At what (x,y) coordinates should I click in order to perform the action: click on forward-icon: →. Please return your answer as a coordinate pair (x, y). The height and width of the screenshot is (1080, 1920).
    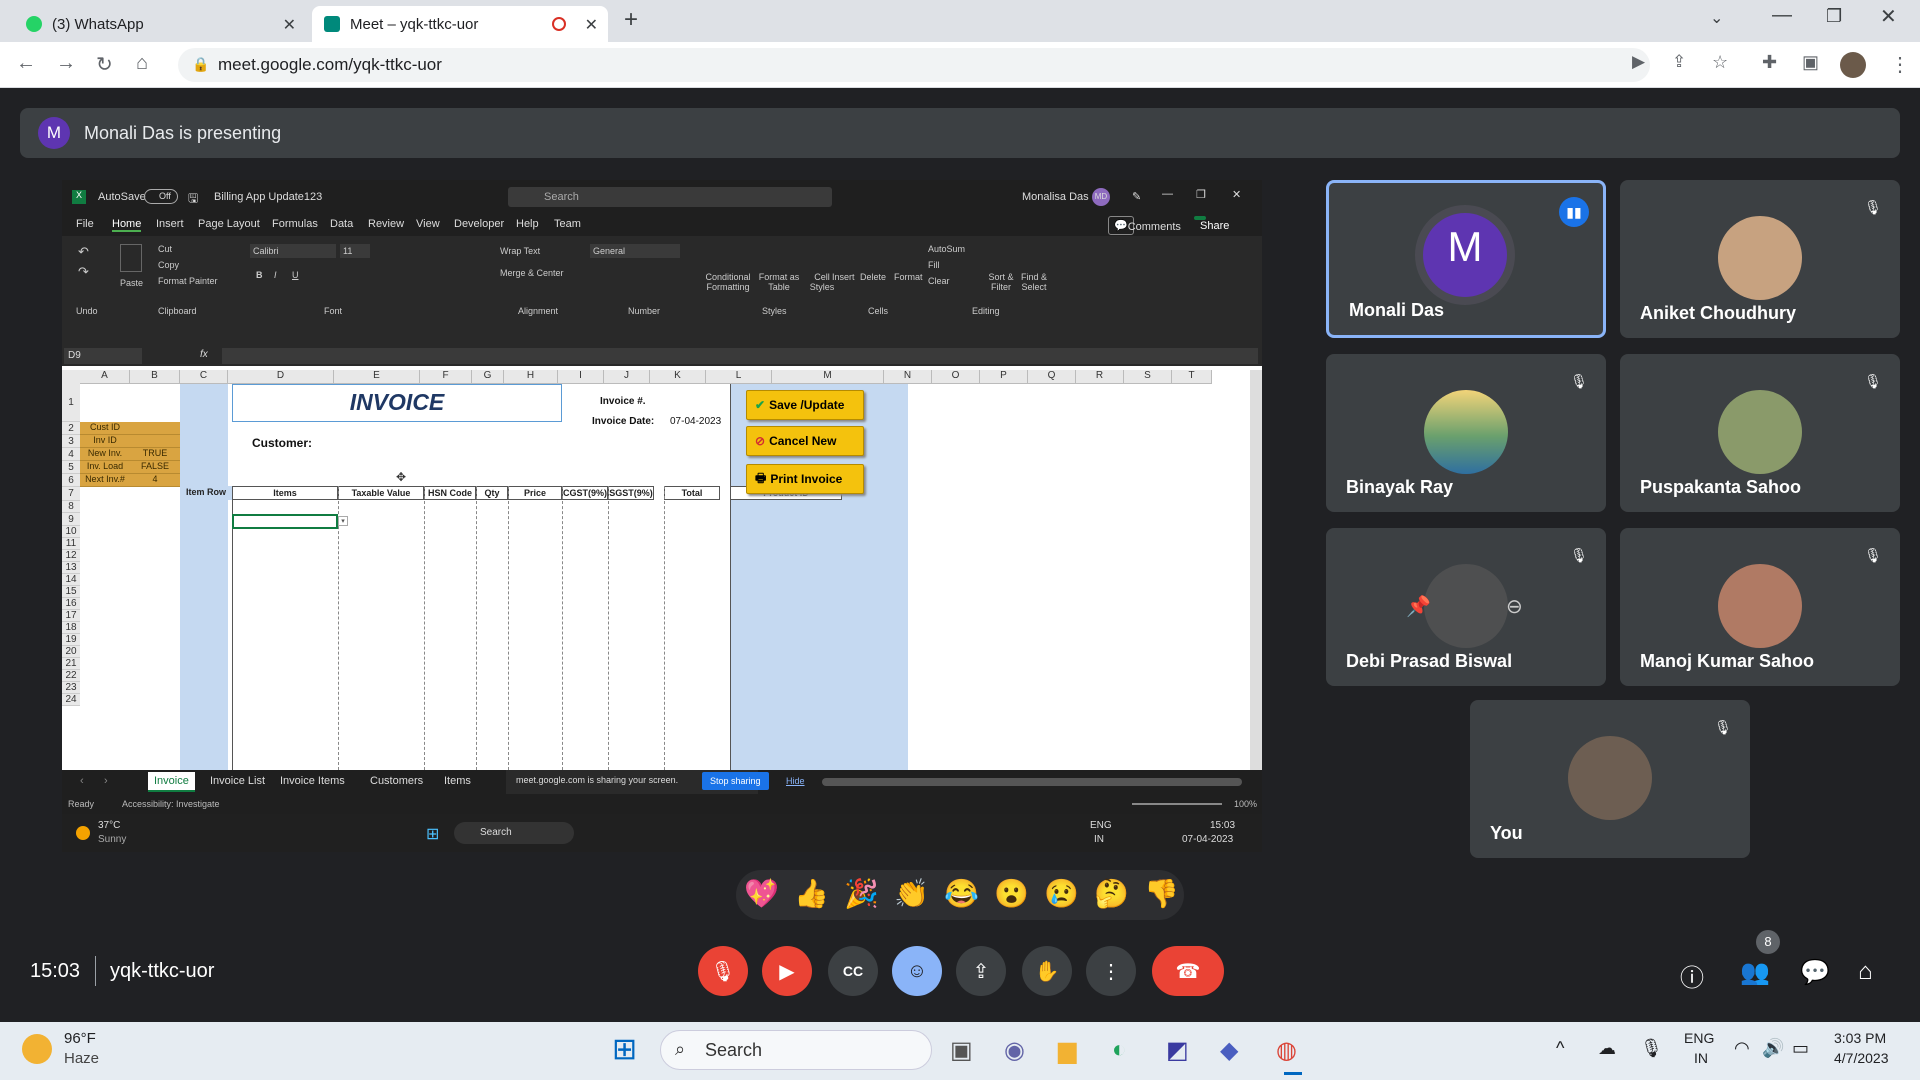
    Looking at the image, I should click on (66, 63).